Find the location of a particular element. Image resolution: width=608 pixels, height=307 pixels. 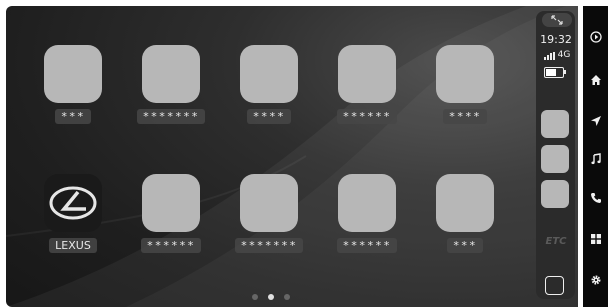

app-icon-lexus: LEXUS is located at coordinates (73, 224).